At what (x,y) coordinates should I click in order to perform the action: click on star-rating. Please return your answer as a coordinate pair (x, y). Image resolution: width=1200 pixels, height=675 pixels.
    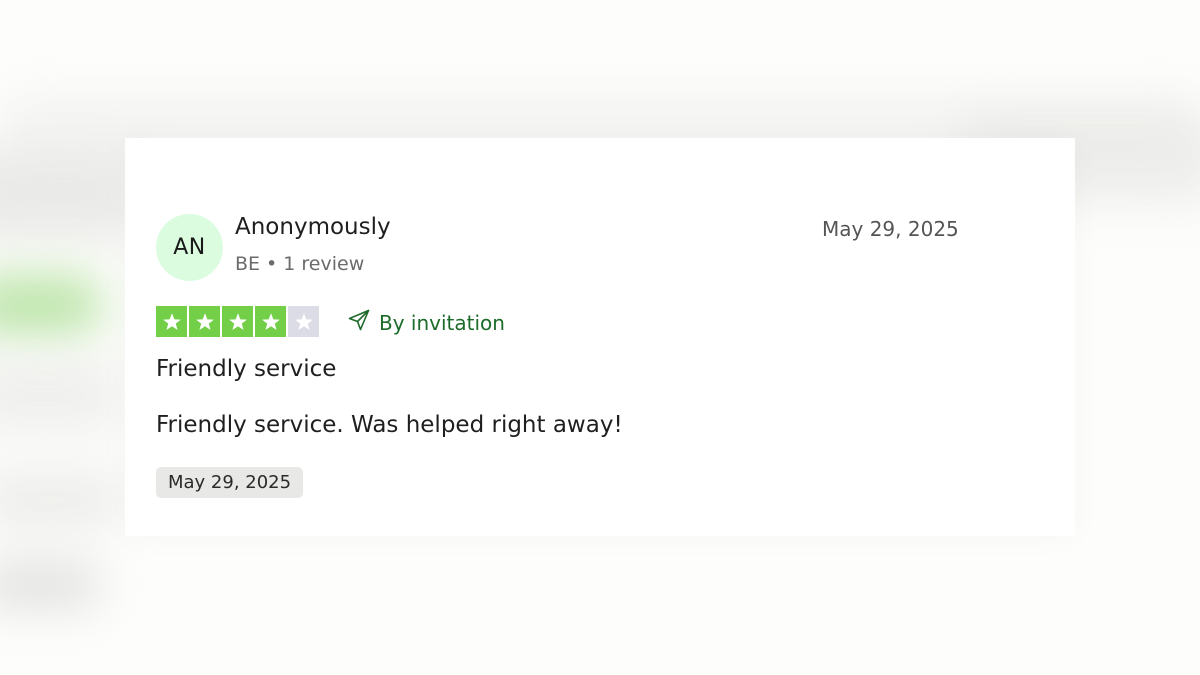
    Looking at the image, I should click on (237, 321).